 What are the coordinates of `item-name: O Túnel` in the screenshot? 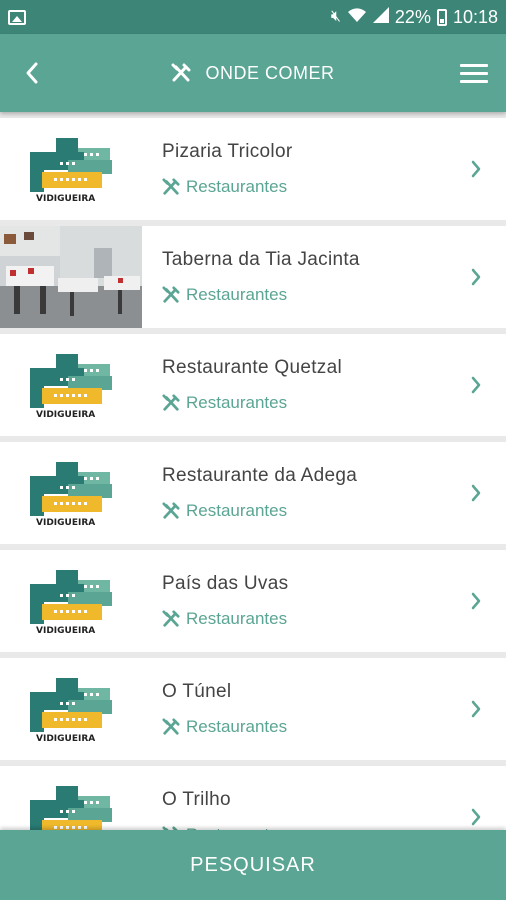 It's located at (197, 691).